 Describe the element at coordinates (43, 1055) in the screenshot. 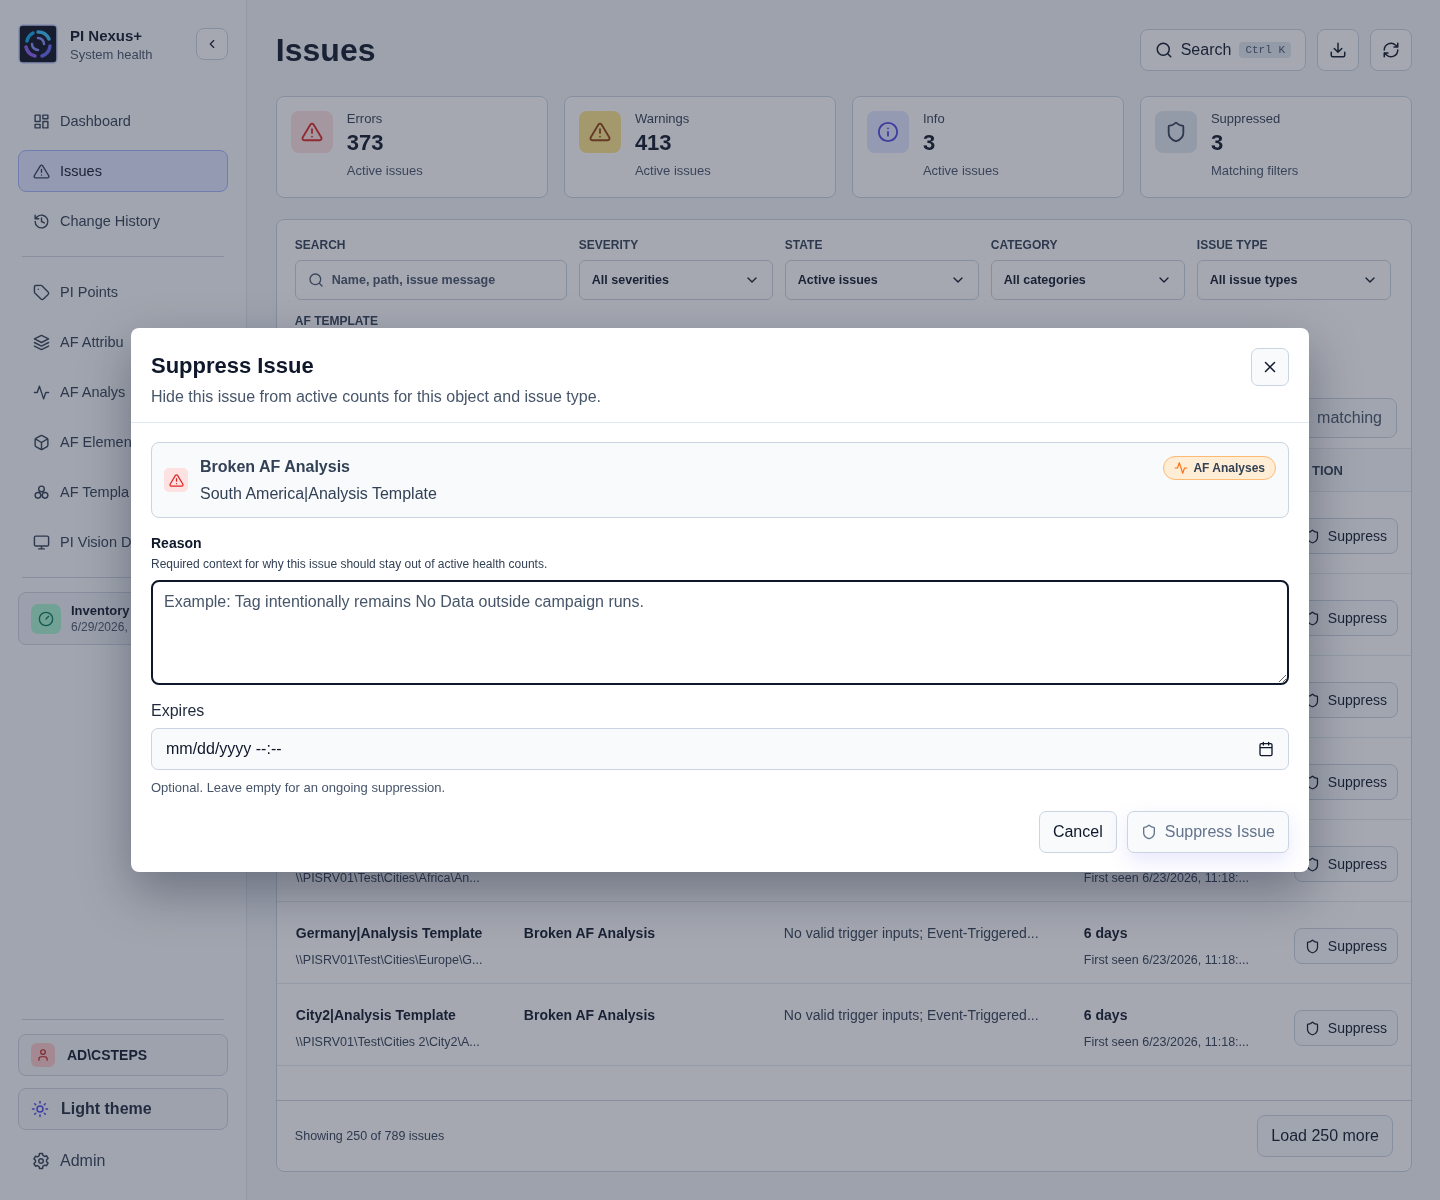

I see `user-icon` at that location.